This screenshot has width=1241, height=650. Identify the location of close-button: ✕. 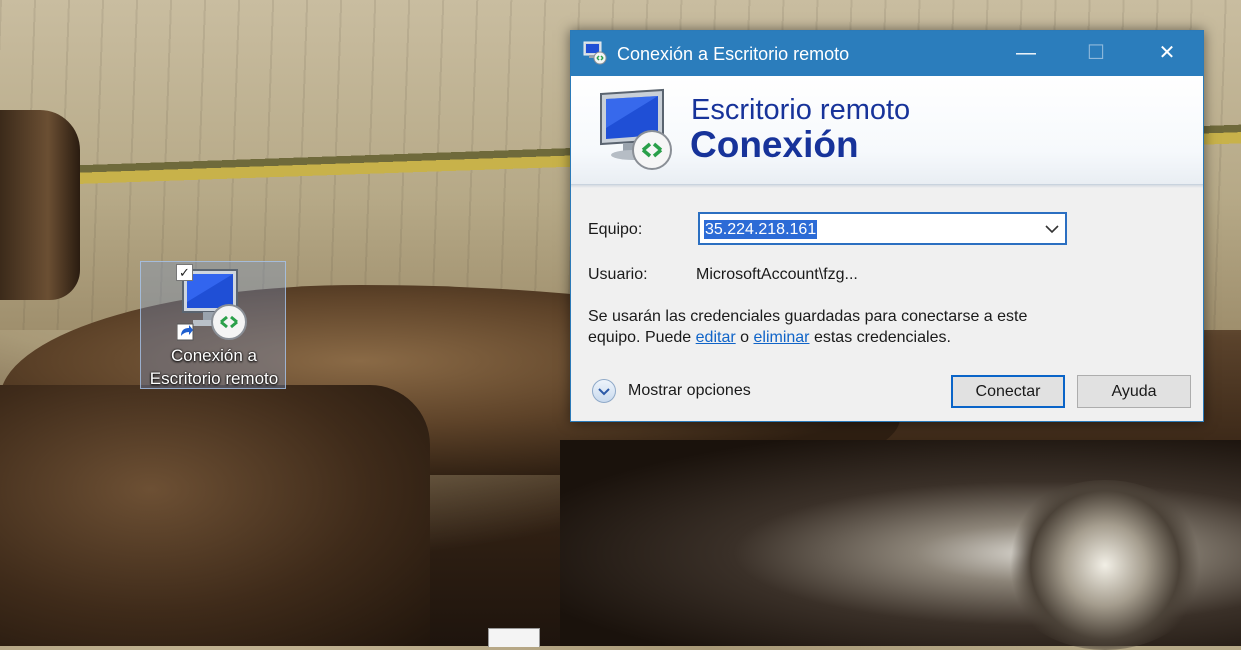
(1167, 53).